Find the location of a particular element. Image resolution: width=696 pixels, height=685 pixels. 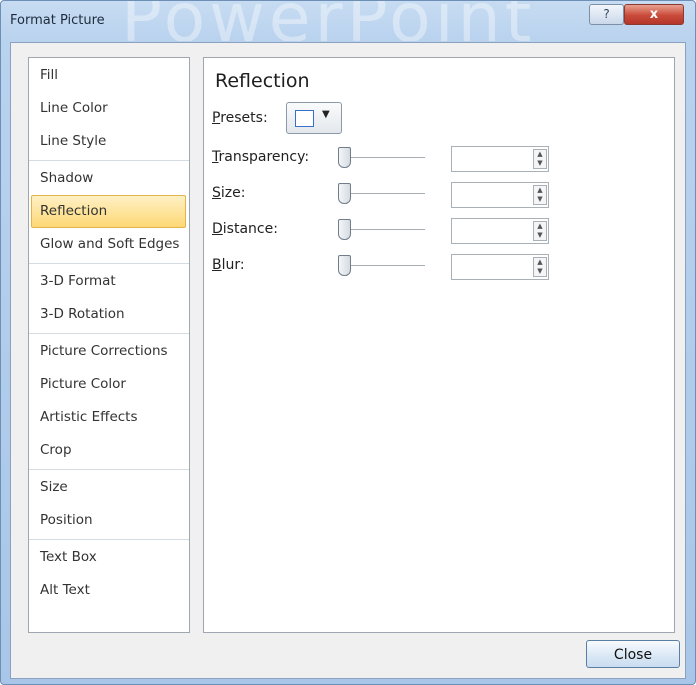

presets-label: Presets: is located at coordinates (240, 118).